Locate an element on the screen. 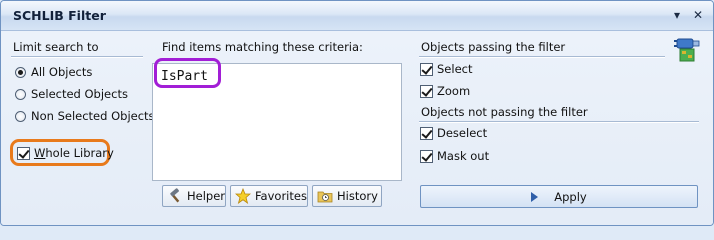  not-passing-divider is located at coordinates (559, 122).